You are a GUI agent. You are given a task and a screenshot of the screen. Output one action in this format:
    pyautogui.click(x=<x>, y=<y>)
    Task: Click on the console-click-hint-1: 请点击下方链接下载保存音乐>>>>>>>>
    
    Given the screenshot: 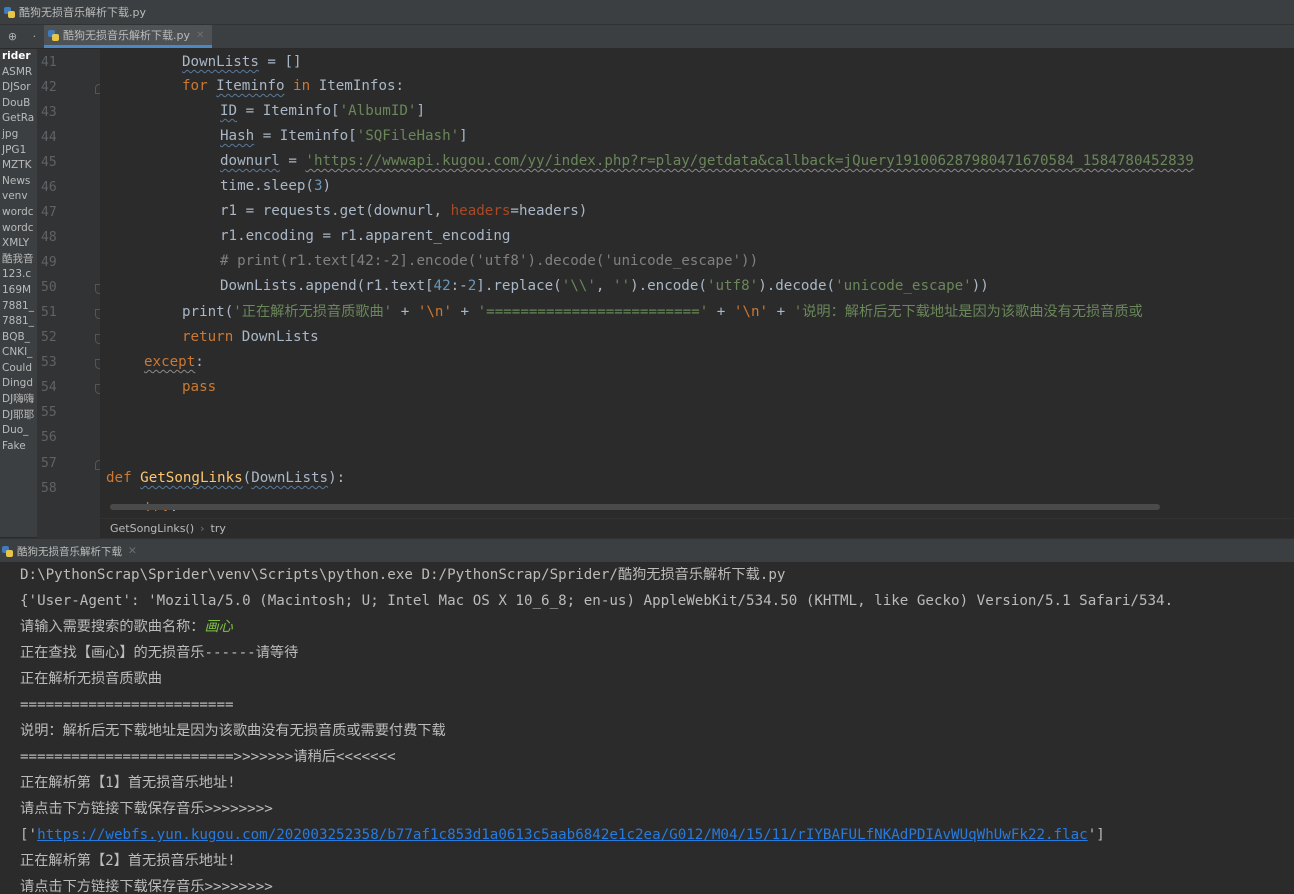 What is the action you would take?
    pyautogui.click(x=146, y=809)
    